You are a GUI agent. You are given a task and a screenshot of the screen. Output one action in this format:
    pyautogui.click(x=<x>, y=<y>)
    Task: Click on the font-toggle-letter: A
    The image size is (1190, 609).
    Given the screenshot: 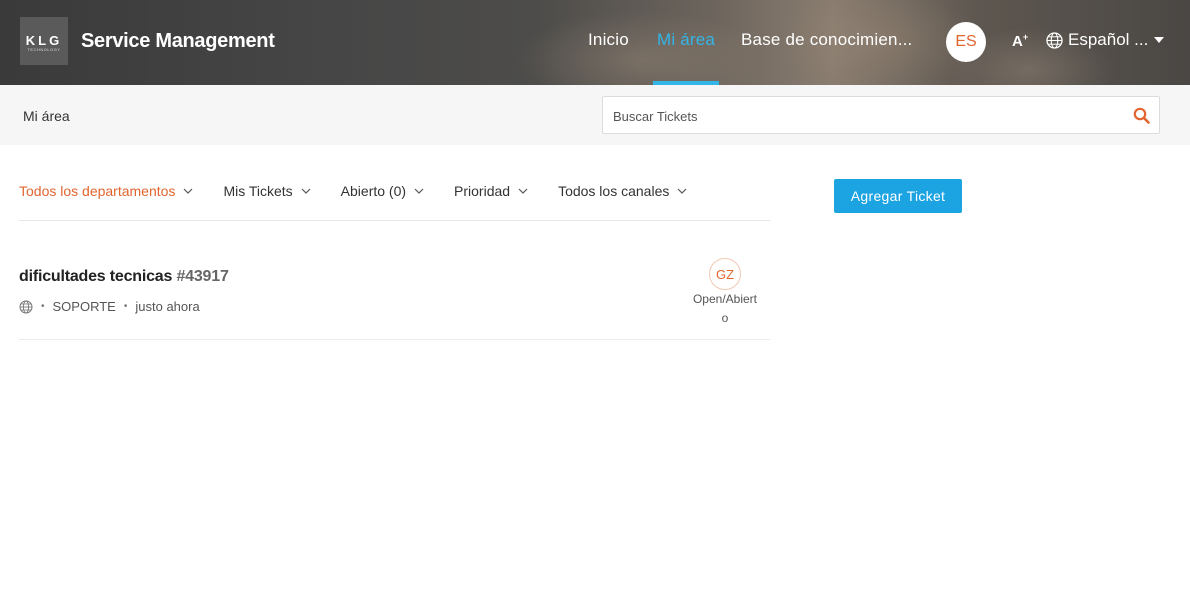 What is the action you would take?
    pyautogui.click(x=1017, y=41)
    